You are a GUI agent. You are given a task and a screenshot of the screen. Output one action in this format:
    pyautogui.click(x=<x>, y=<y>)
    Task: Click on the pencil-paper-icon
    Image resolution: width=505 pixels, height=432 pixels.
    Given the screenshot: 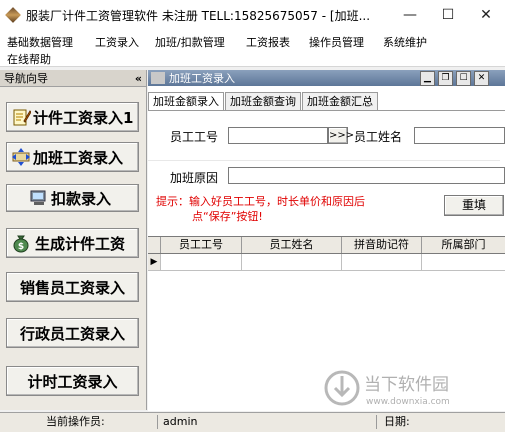 What is the action you would take?
    pyautogui.click(x=22, y=117)
    